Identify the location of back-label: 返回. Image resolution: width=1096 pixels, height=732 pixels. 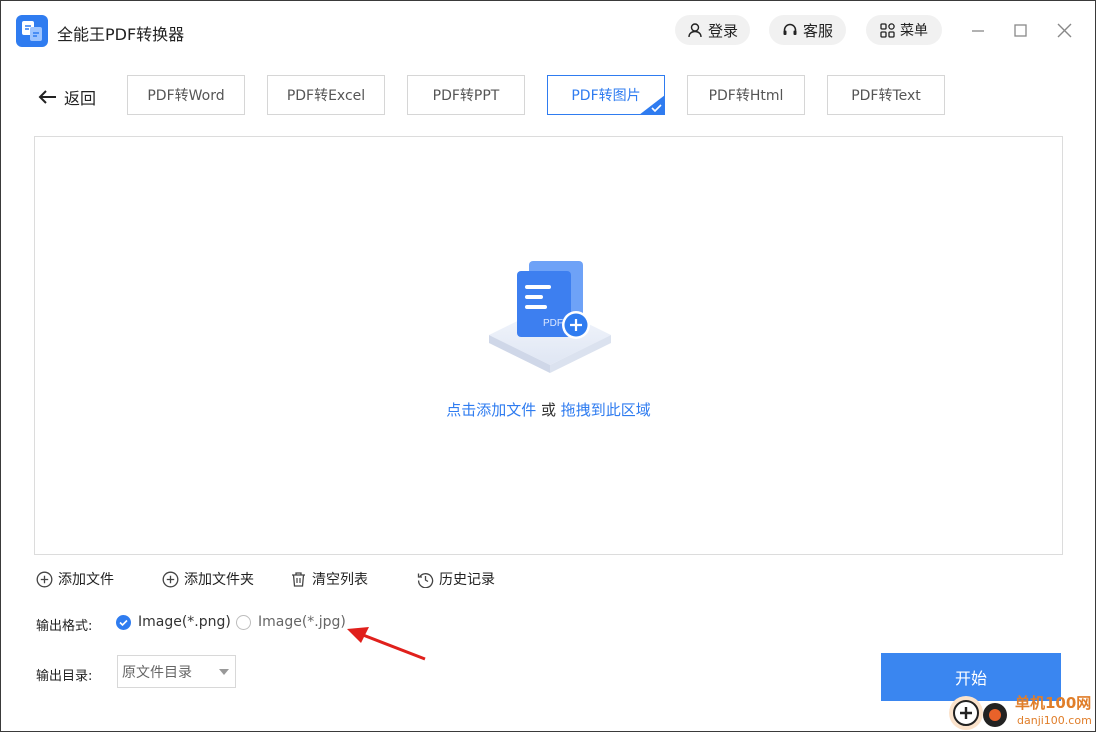
(80, 98).